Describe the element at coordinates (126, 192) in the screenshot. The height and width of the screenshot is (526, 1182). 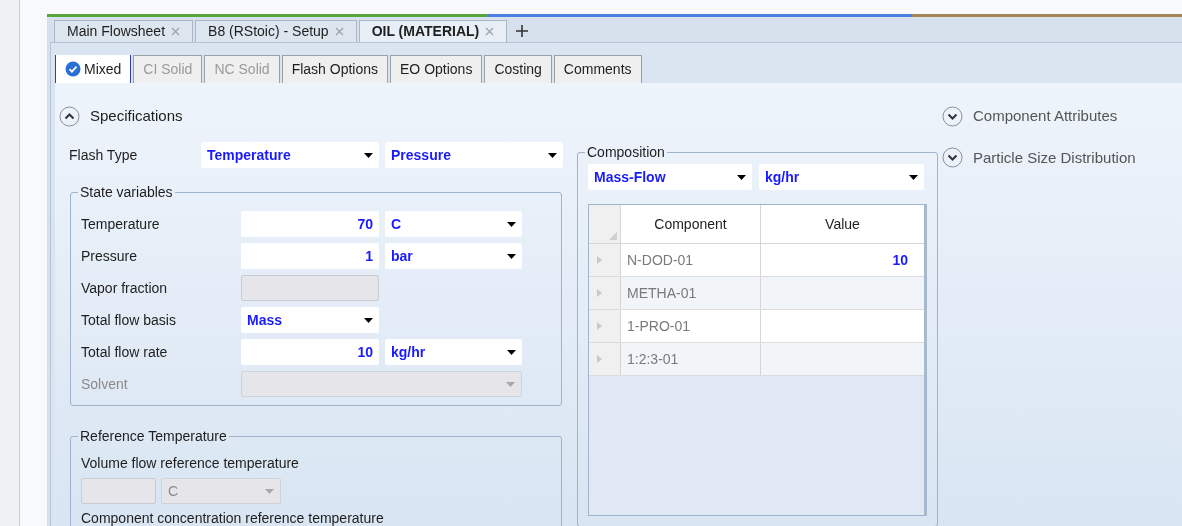
I see `group-title: State variables` at that location.